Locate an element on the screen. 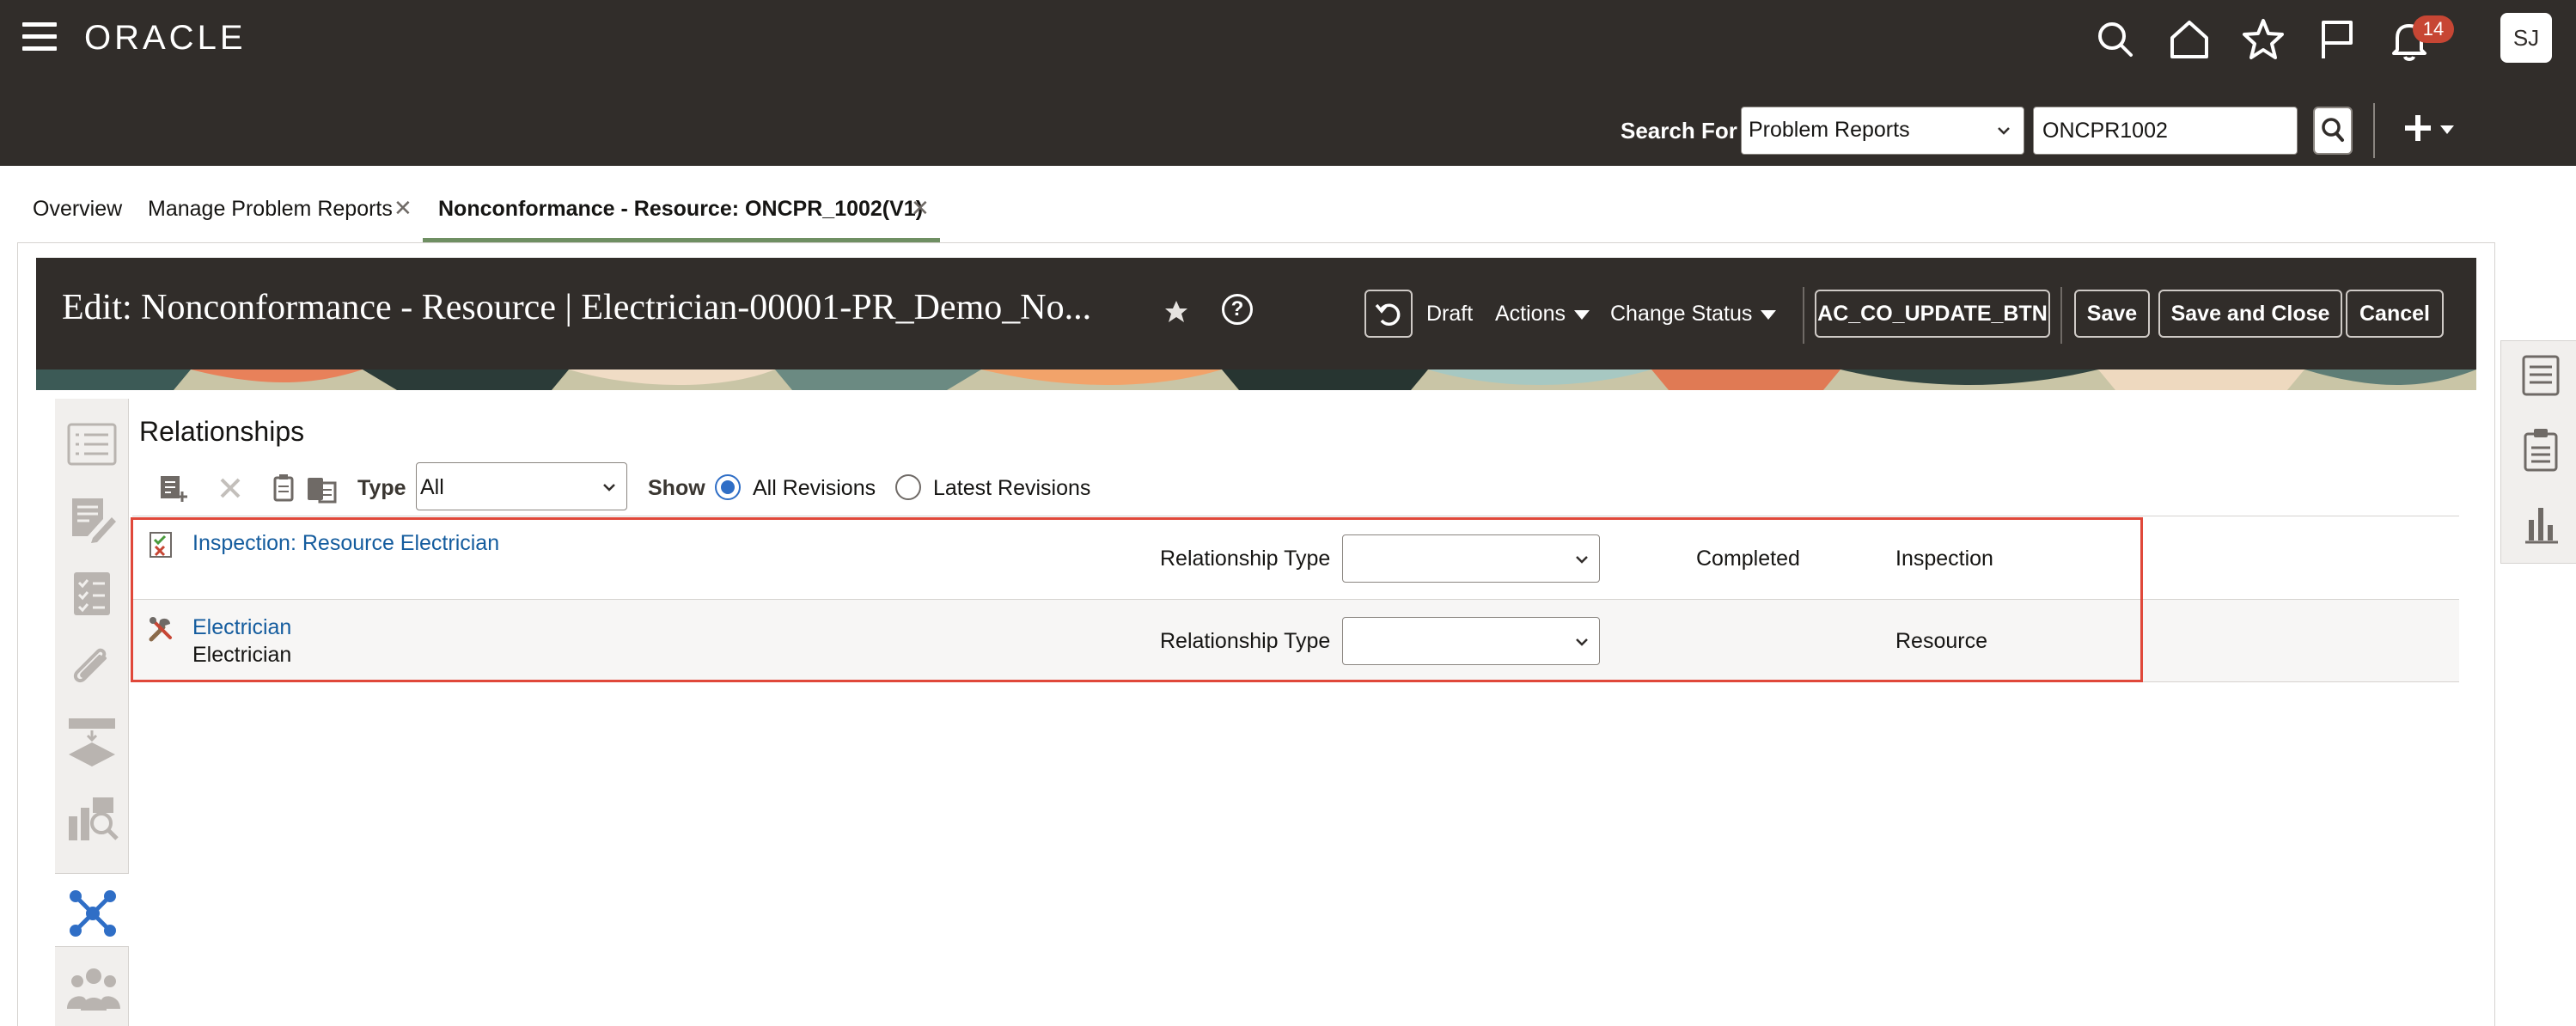 The width and height of the screenshot is (2576, 1026). favorites-star-icon is located at coordinates (2263, 39).